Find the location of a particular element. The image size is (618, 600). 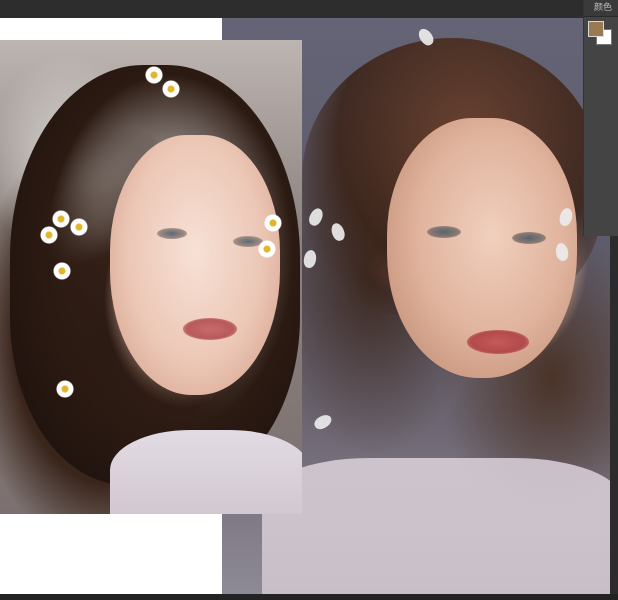

painted-eye-right is located at coordinates (529, 238).